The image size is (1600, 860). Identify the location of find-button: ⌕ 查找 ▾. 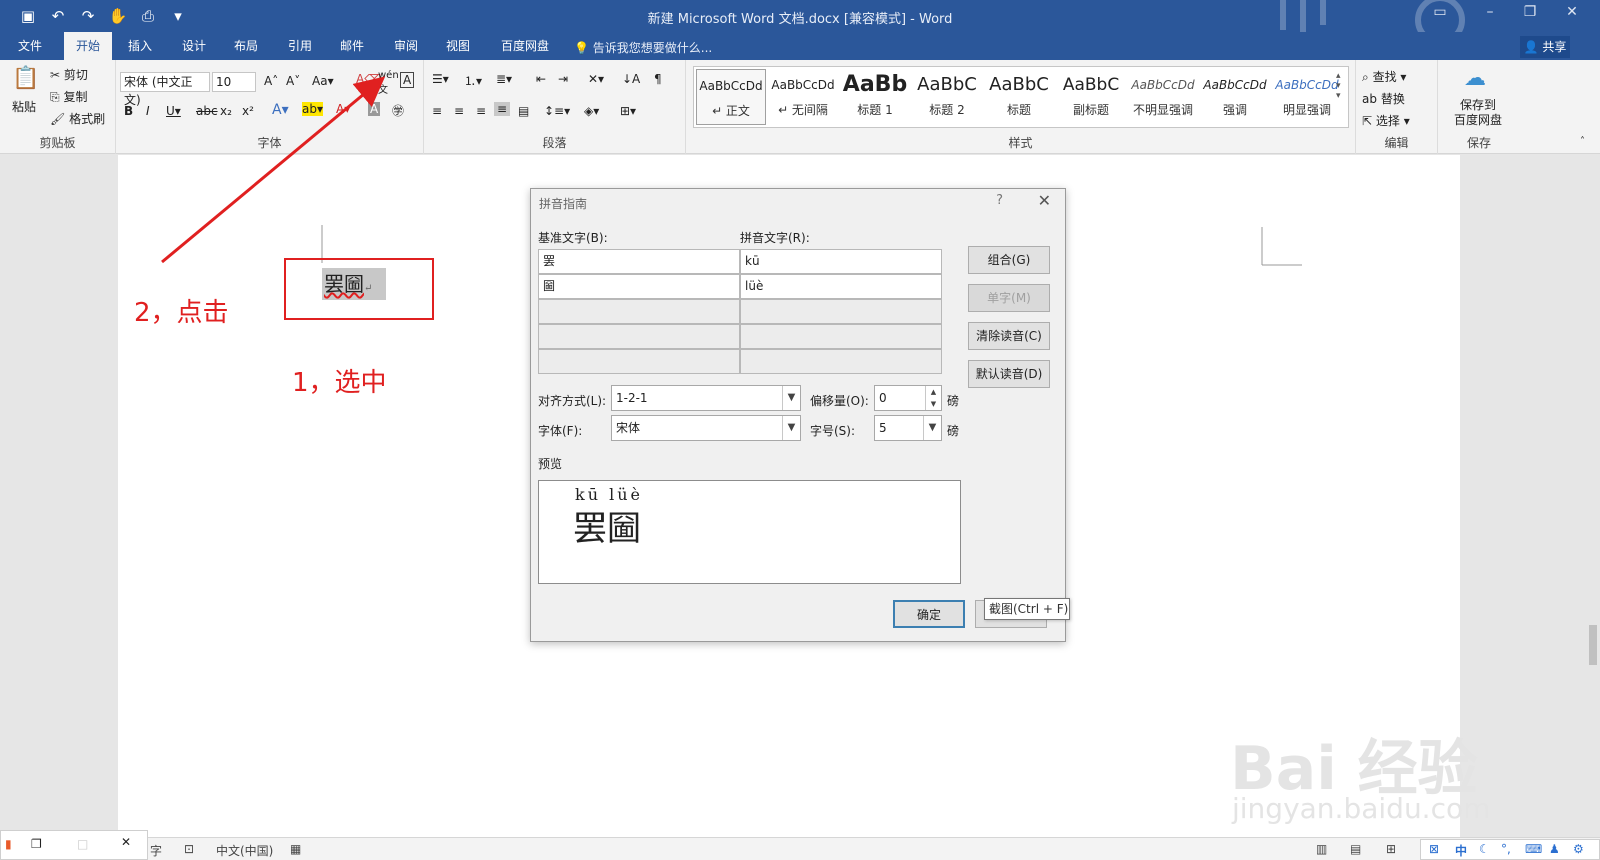
(1384, 76).